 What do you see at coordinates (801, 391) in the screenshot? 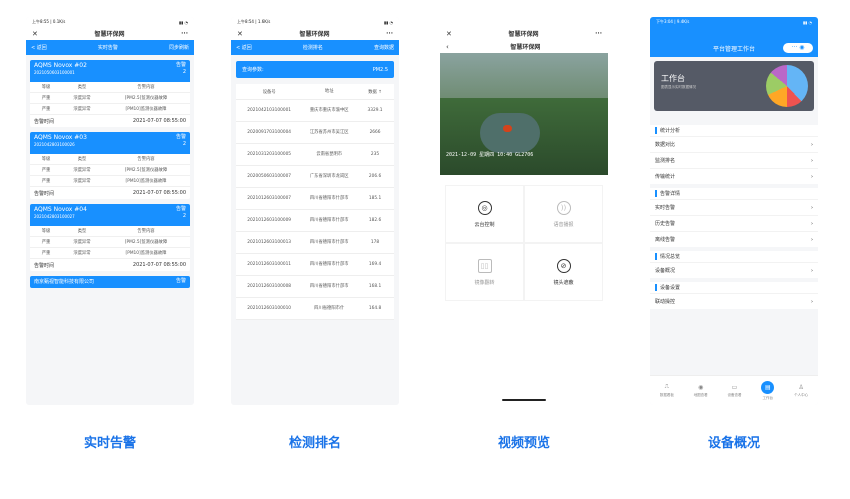
I see `nav-item: ♙ 个人中心` at bounding box center [801, 391].